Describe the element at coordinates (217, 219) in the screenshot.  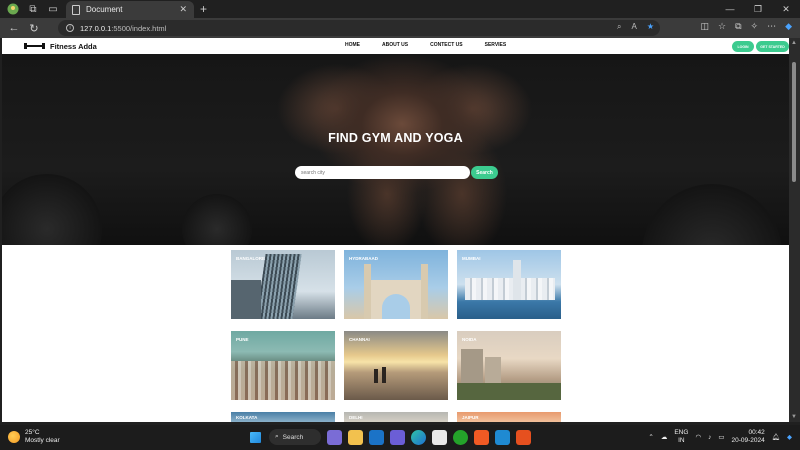
I see `weight-plate-mid` at that location.